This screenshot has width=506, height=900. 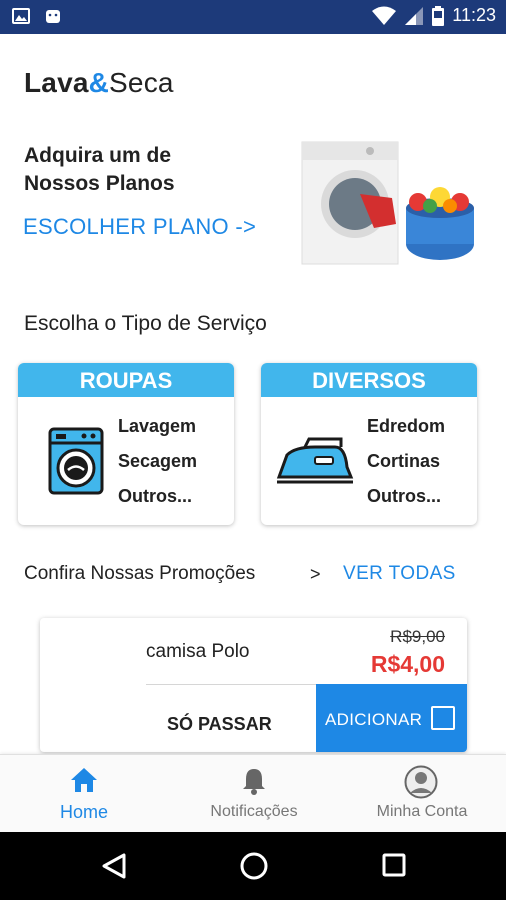 I want to click on old-price: R$9,00, so click(x=417, y=636).